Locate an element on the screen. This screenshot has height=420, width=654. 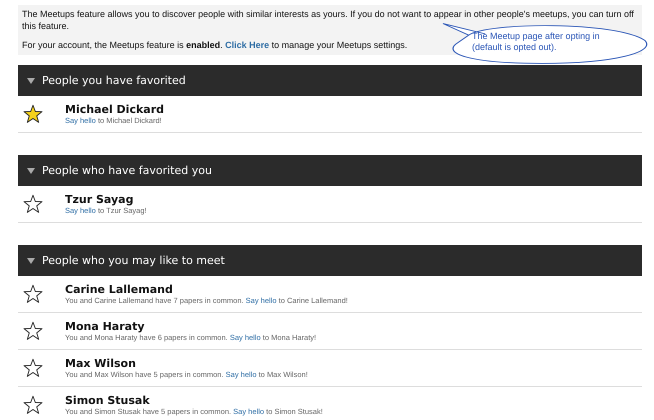
person-name: Carine Lallemand is located at coordinates (119, 289).